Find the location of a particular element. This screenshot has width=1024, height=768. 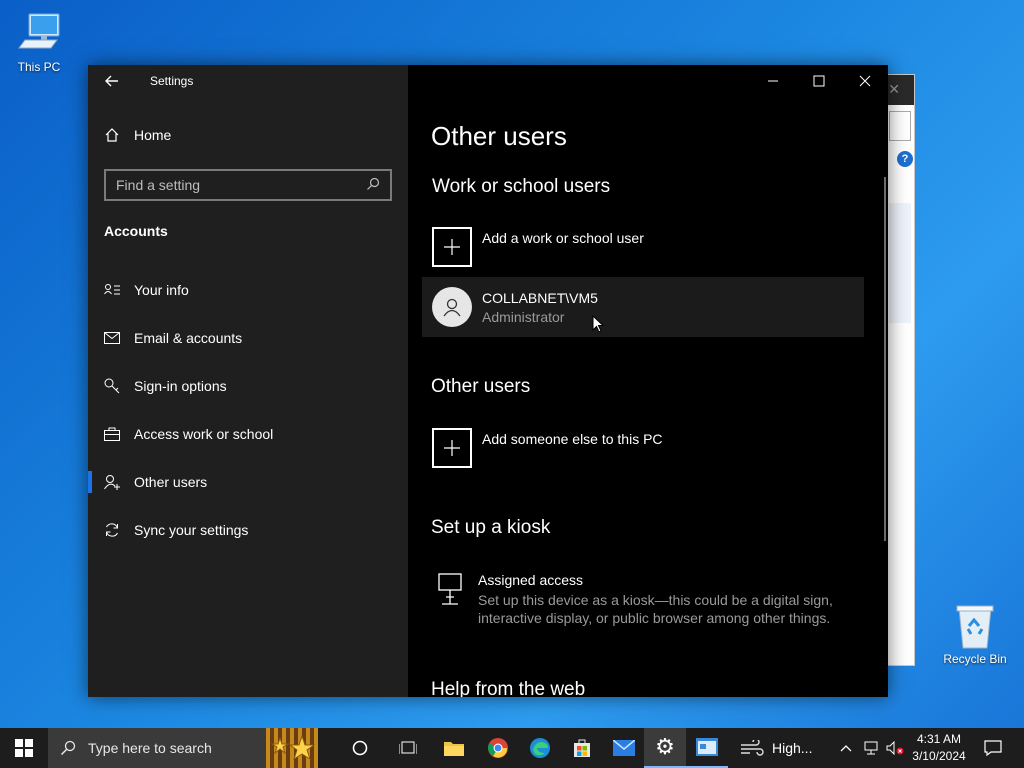

recycle-bin-desktop-icon: Recycle Bin is located at coordinates (975, 634).